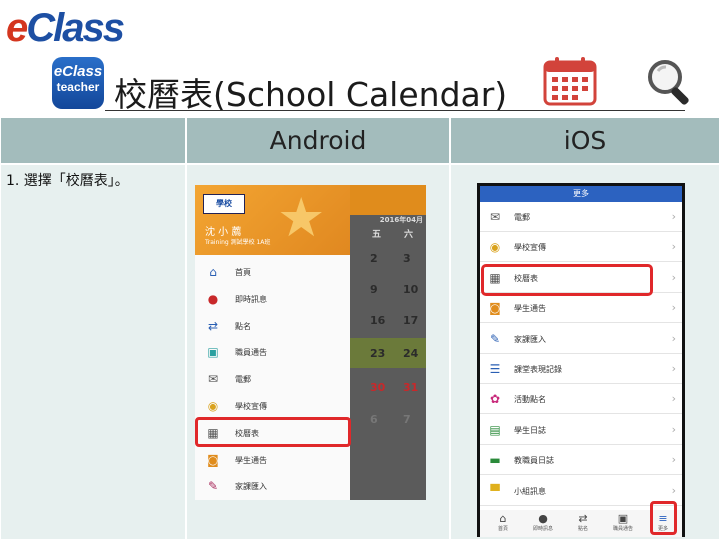 The image size is (720, 540). What do you see at coordinates (410, 289) in the screenshot?
I see `calendar-day: 10` at bounding box center [410, 289].